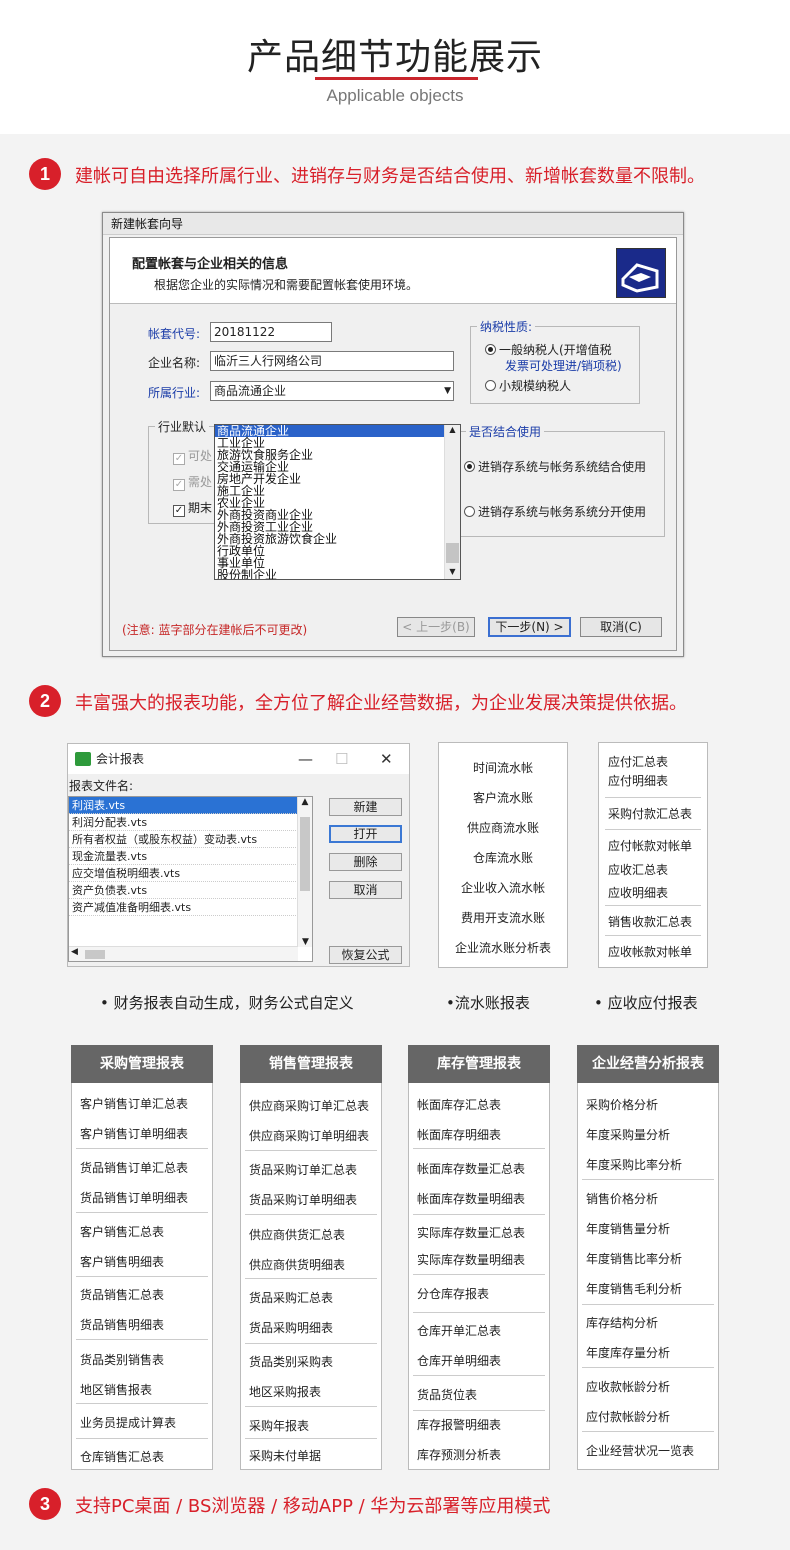  Describe the element at coordinates (653, 780) in the screenshot. I see `ar-ap-report-item: 应付明细表` at that location.